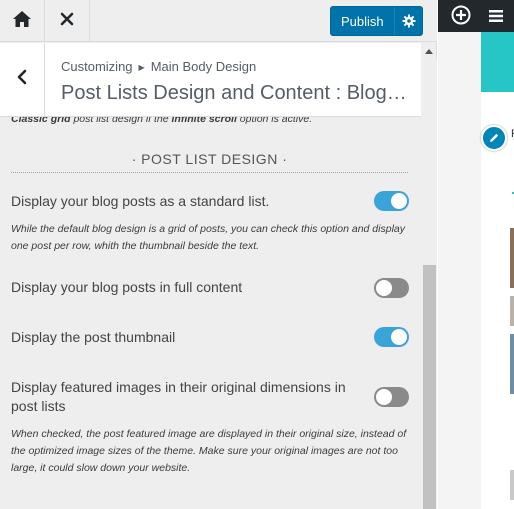 The width and height of the screenshot is (514, 509). Describe the element at coordinates (494, 138) in the screenshot. I see `pencil-icon` at that location.